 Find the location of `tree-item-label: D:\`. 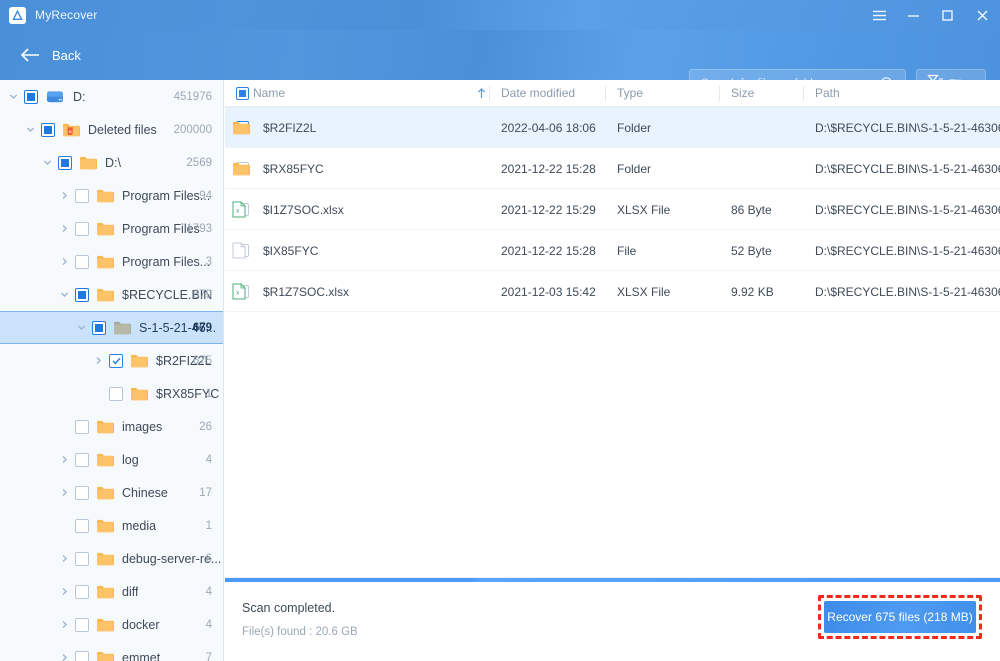

tree-item-label: D:\ is located at coordinates (113, 162).